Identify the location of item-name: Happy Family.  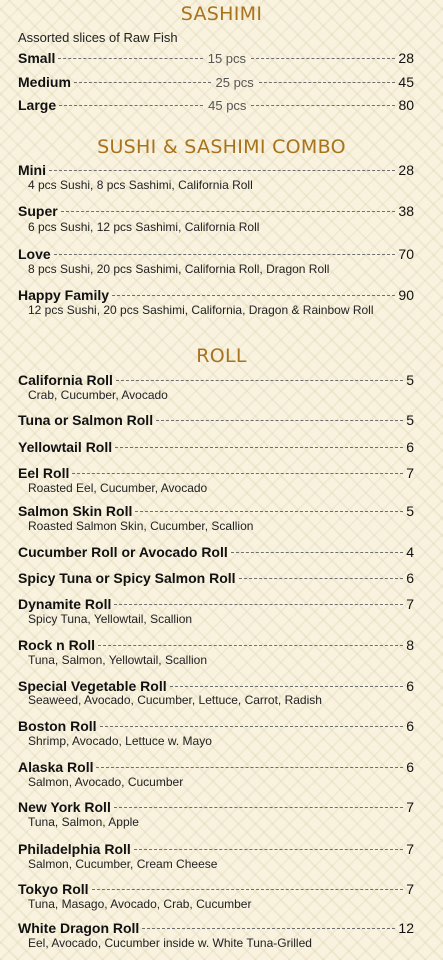
(64, 295).